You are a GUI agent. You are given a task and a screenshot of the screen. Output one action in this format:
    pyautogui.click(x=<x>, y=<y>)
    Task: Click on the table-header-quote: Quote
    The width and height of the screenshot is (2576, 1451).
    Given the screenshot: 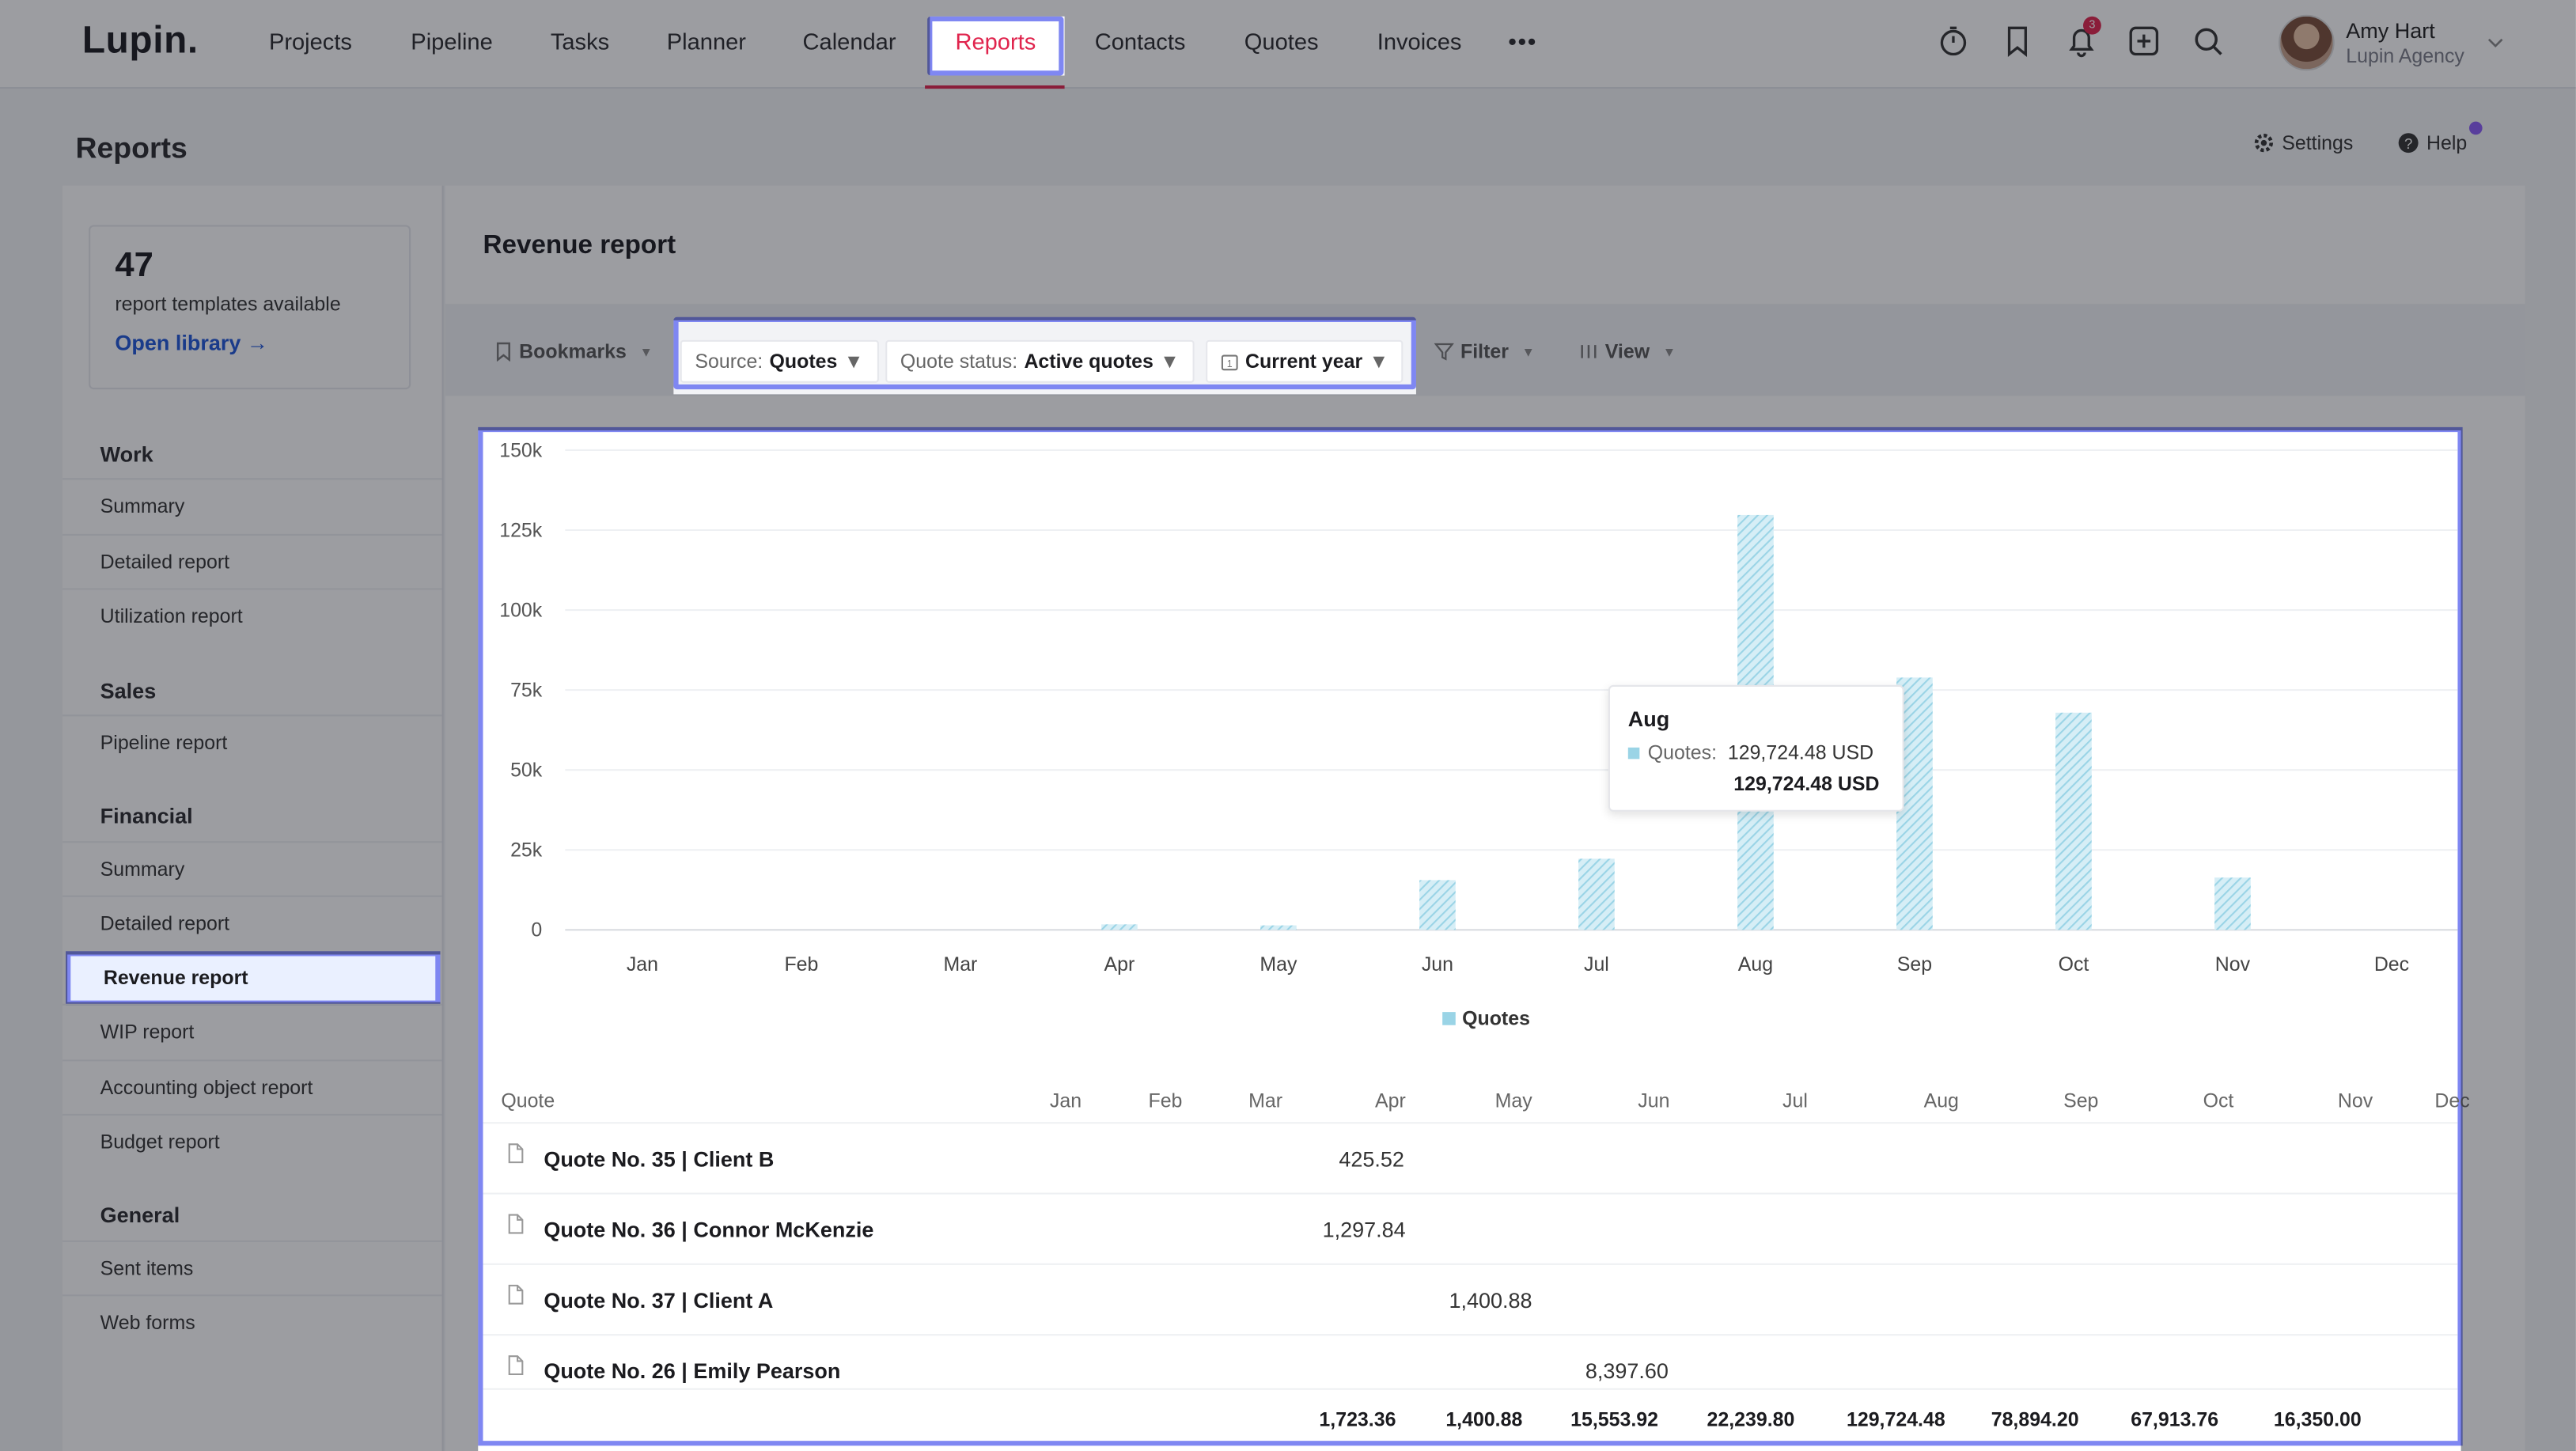 What is the action you would take?
    pyautogui.click(x=528, y=1100)
    